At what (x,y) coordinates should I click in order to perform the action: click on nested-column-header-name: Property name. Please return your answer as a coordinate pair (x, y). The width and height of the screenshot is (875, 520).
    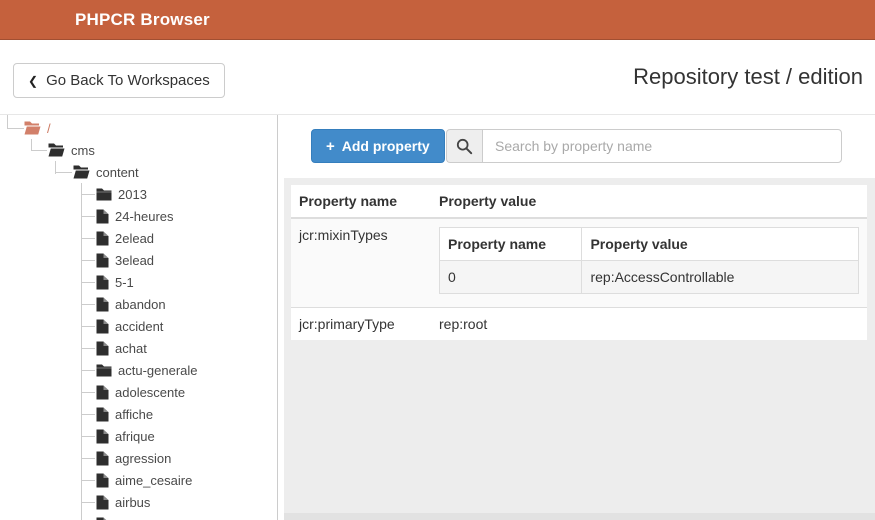
    Looking at the image, I should click on (510, 244).